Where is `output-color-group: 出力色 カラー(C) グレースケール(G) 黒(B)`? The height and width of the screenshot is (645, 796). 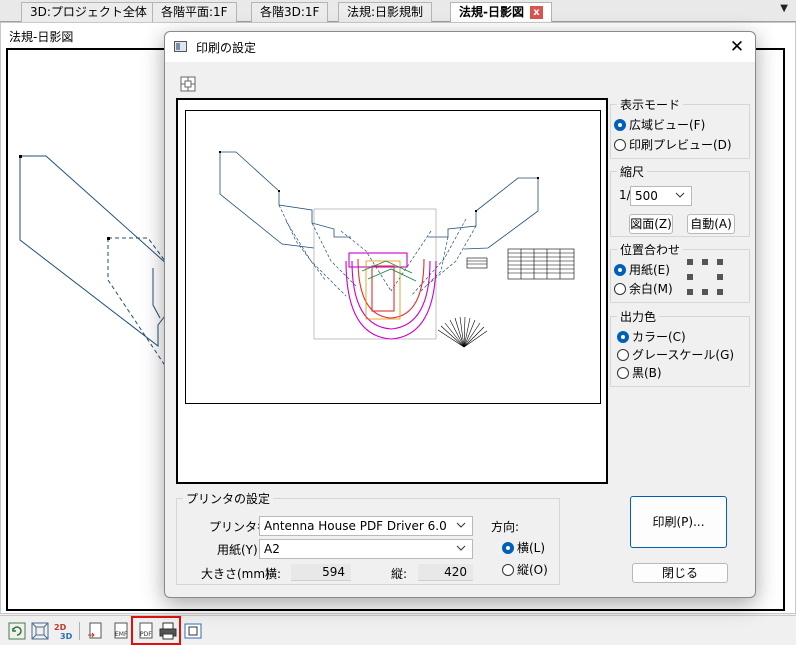
output-color-group: 出力色 カラー(C) グレースケール(G) 黒(B) is located at coordinates (680, 347).